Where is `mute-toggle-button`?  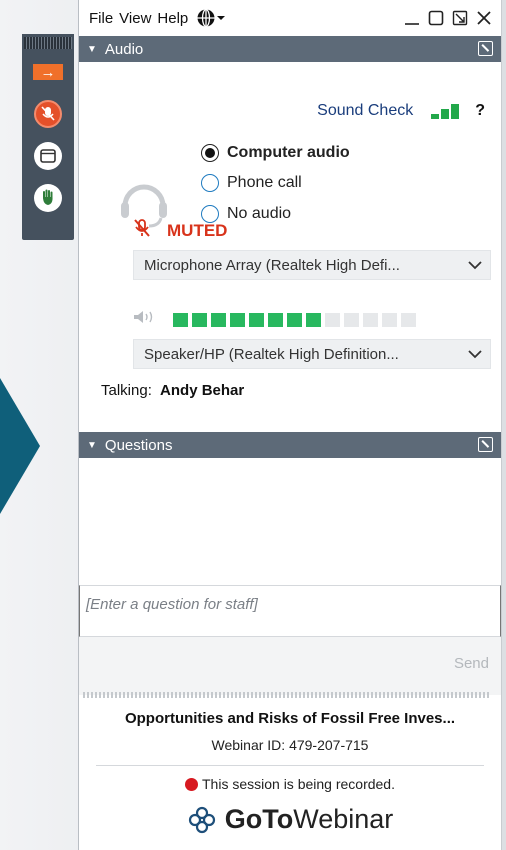
mute-toggle-button is located at coordinates (48, 114).